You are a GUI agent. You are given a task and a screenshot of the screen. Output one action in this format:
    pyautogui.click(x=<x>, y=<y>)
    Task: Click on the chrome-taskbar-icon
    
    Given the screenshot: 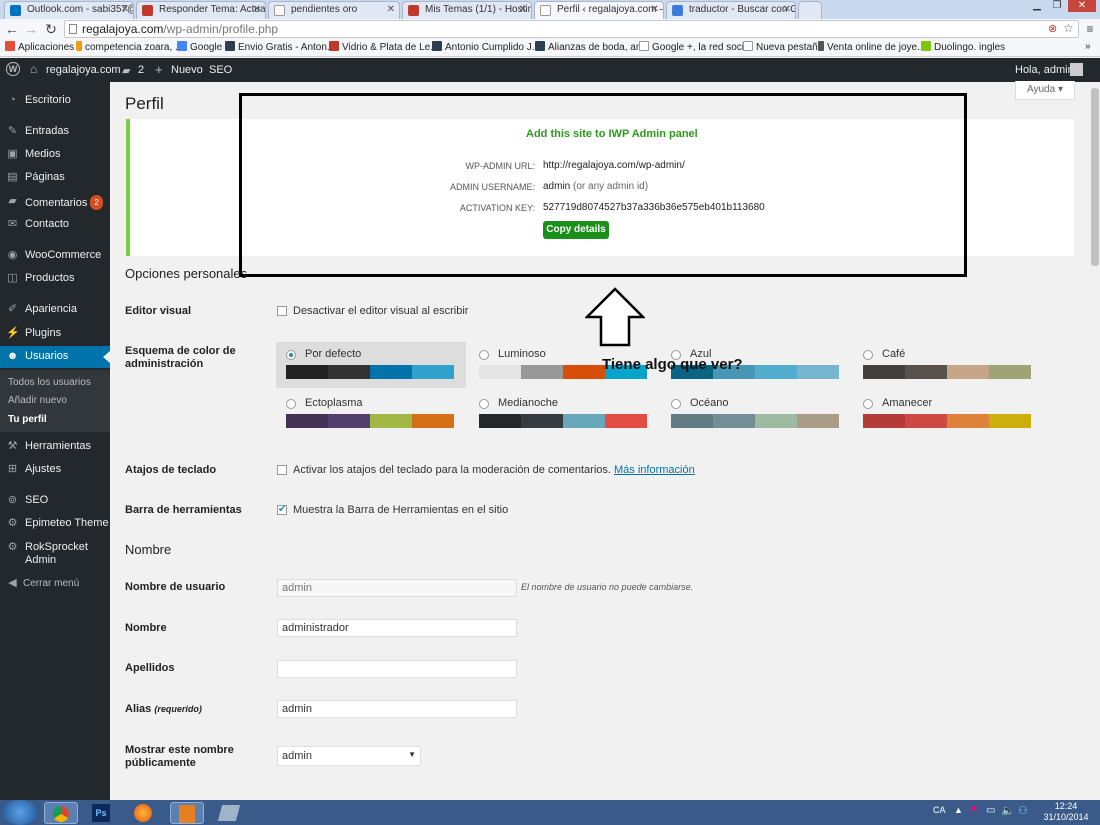 What is the action you would take?
    pyautogui.click(x=61, y=813)
    